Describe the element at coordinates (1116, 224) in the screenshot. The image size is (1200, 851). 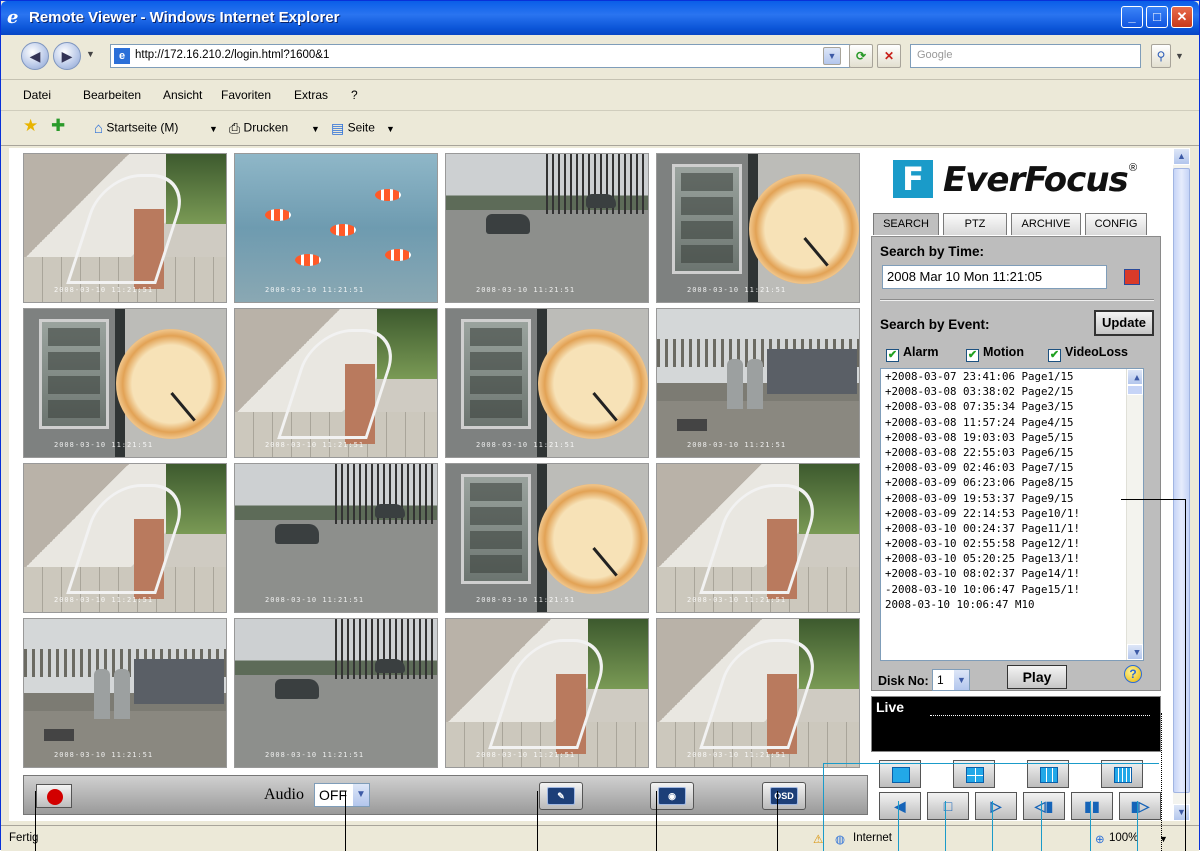
I see `tab-config: CONFIG` at that location.